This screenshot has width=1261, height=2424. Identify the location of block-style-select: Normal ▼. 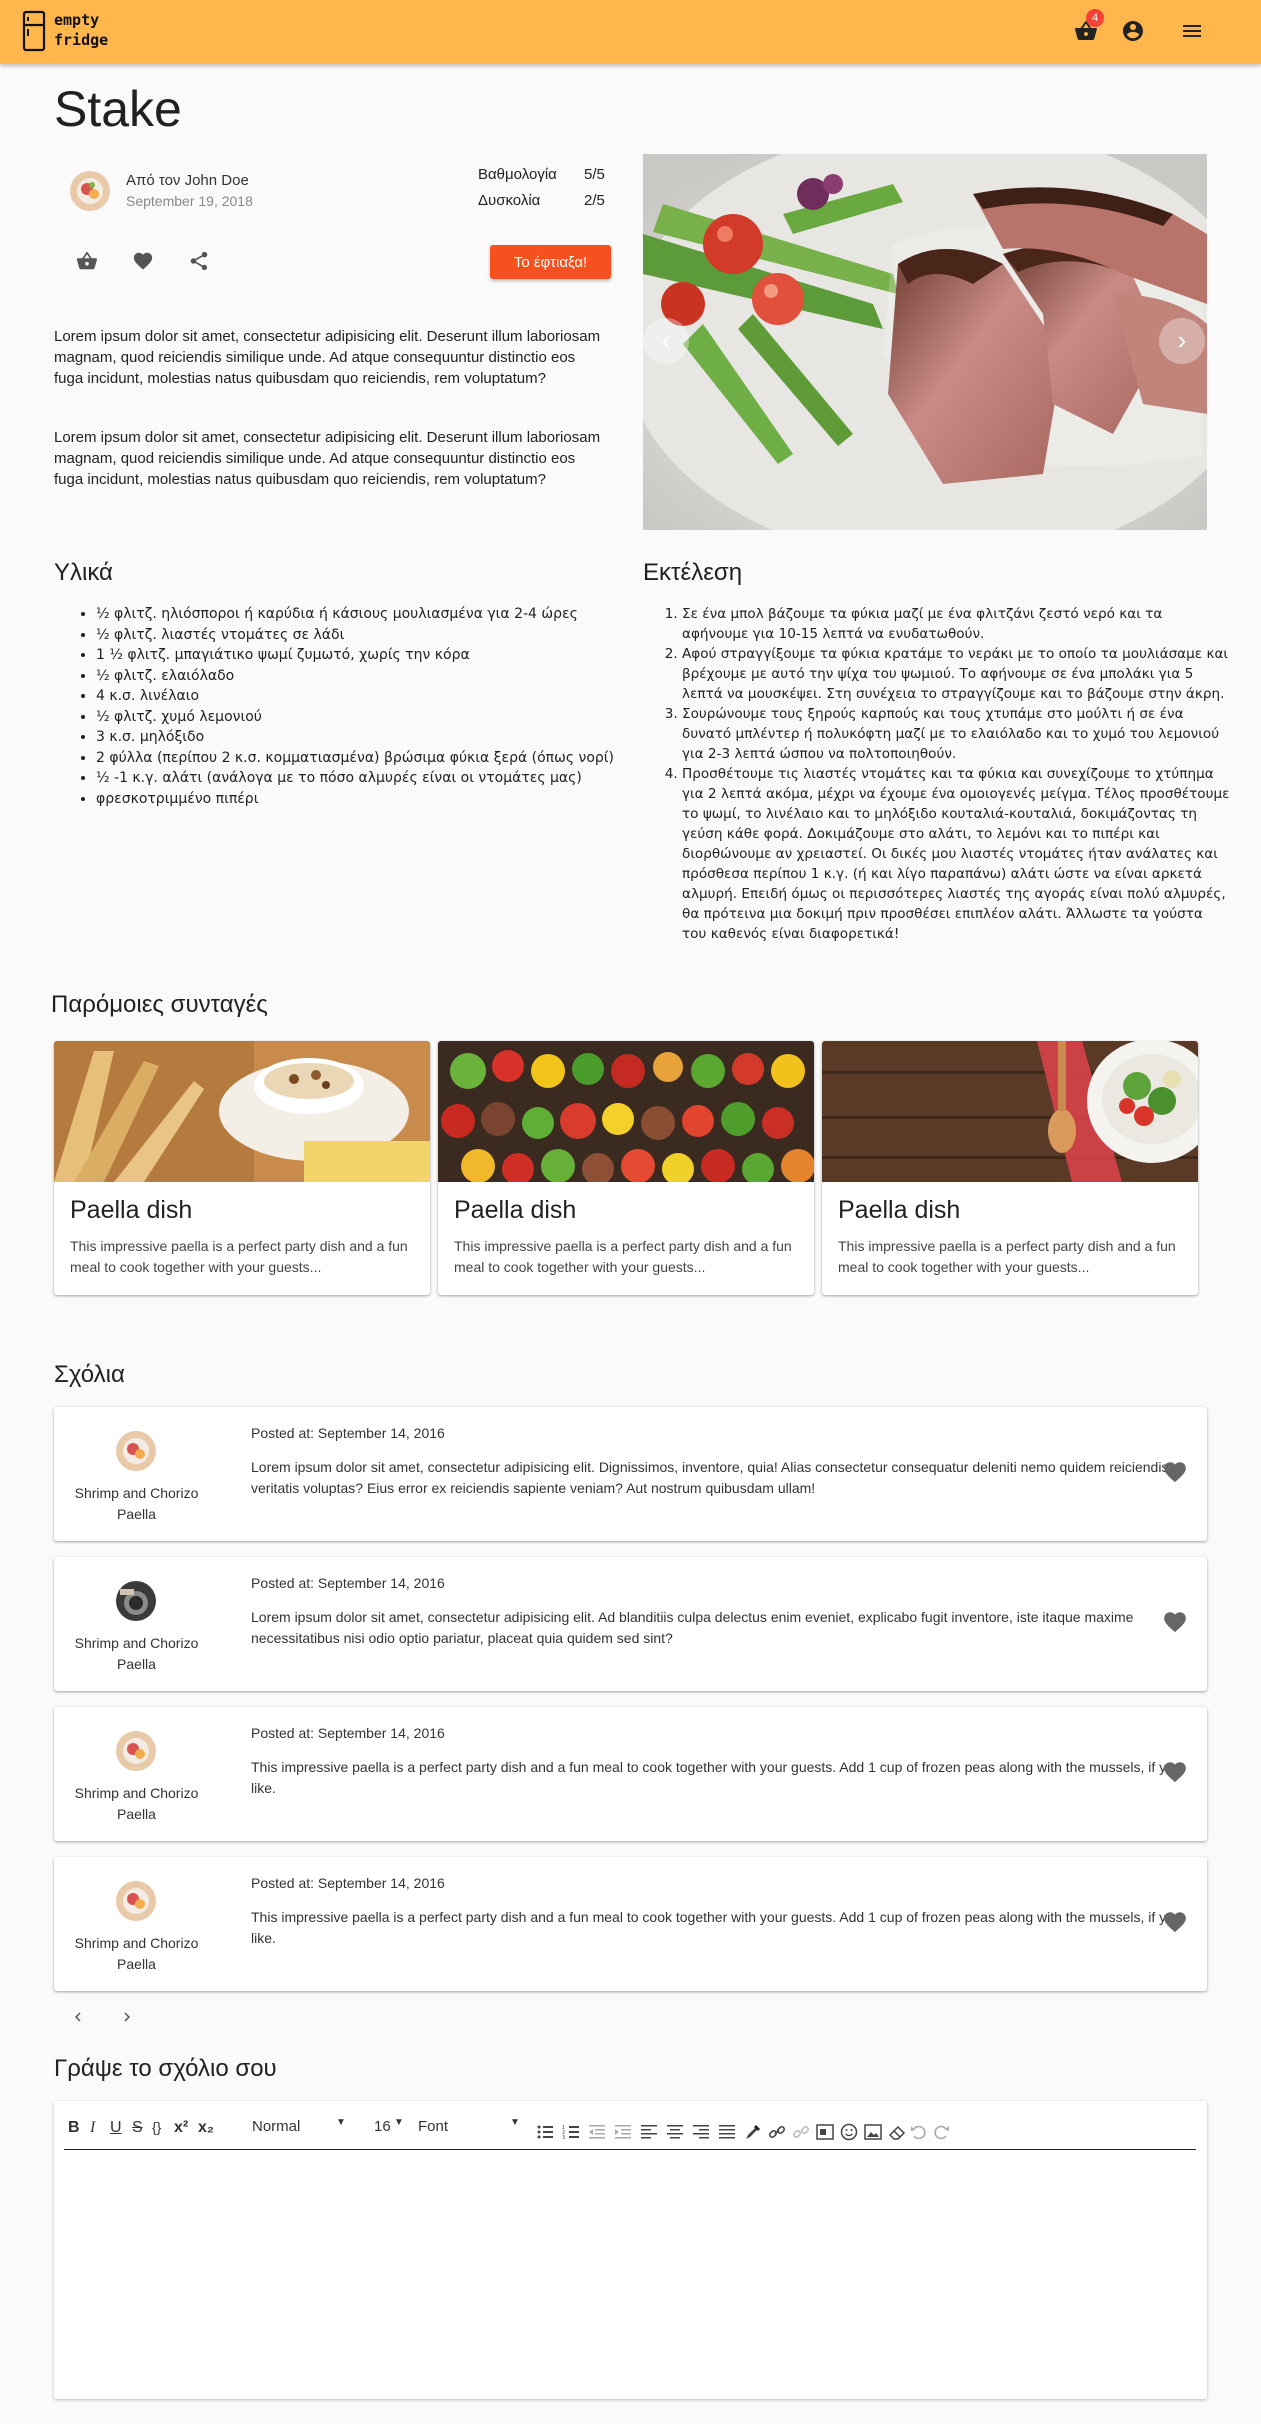
(299, 2126).